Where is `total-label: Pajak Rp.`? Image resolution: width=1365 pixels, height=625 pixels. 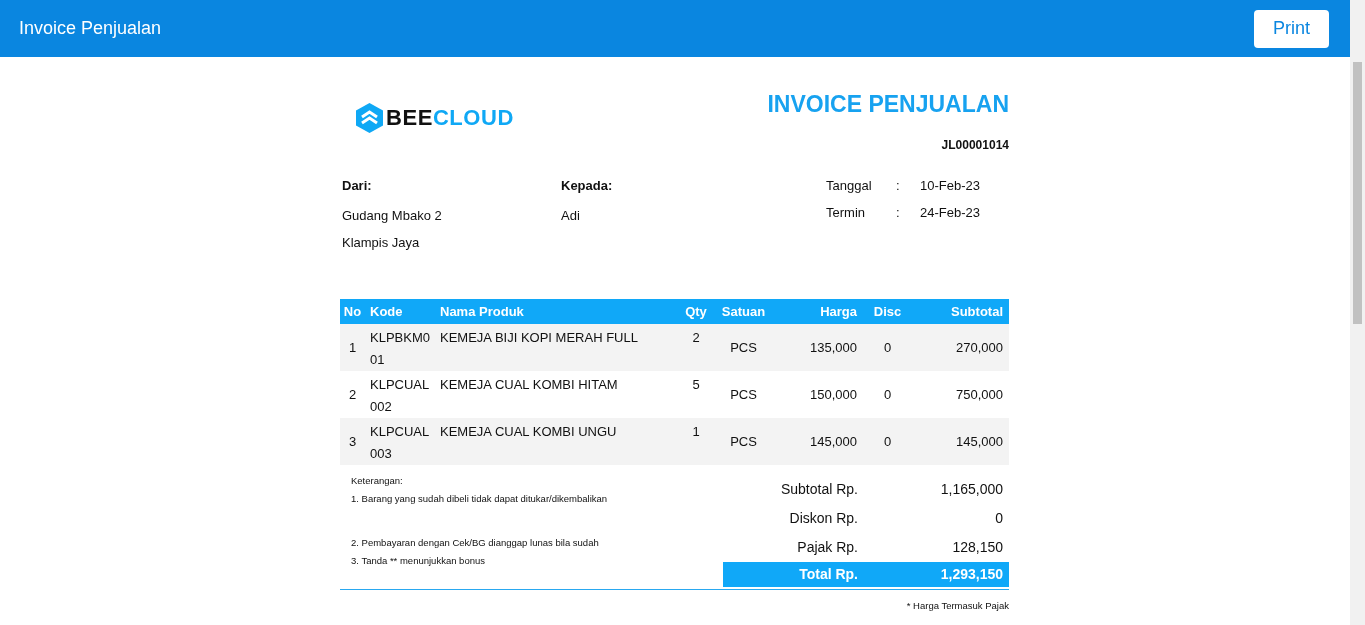 total-label: Pajak Rp. is located at coordinates (827, 547).